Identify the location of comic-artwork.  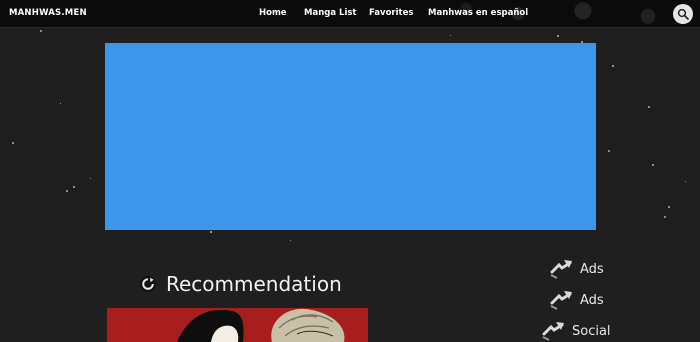
(261, 325).